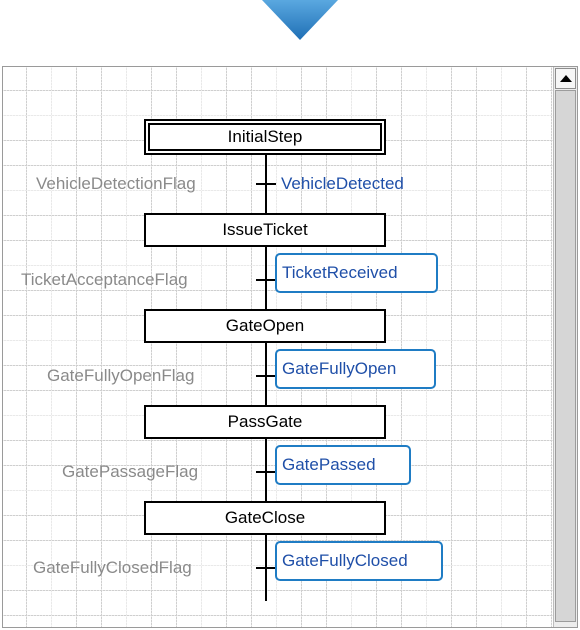 The width and height of the screenshot is (580, 630). Describe the element at coordinates (265, 230) in the screenshot. I see `step-issue-ticket: IssueTicket` at that location.